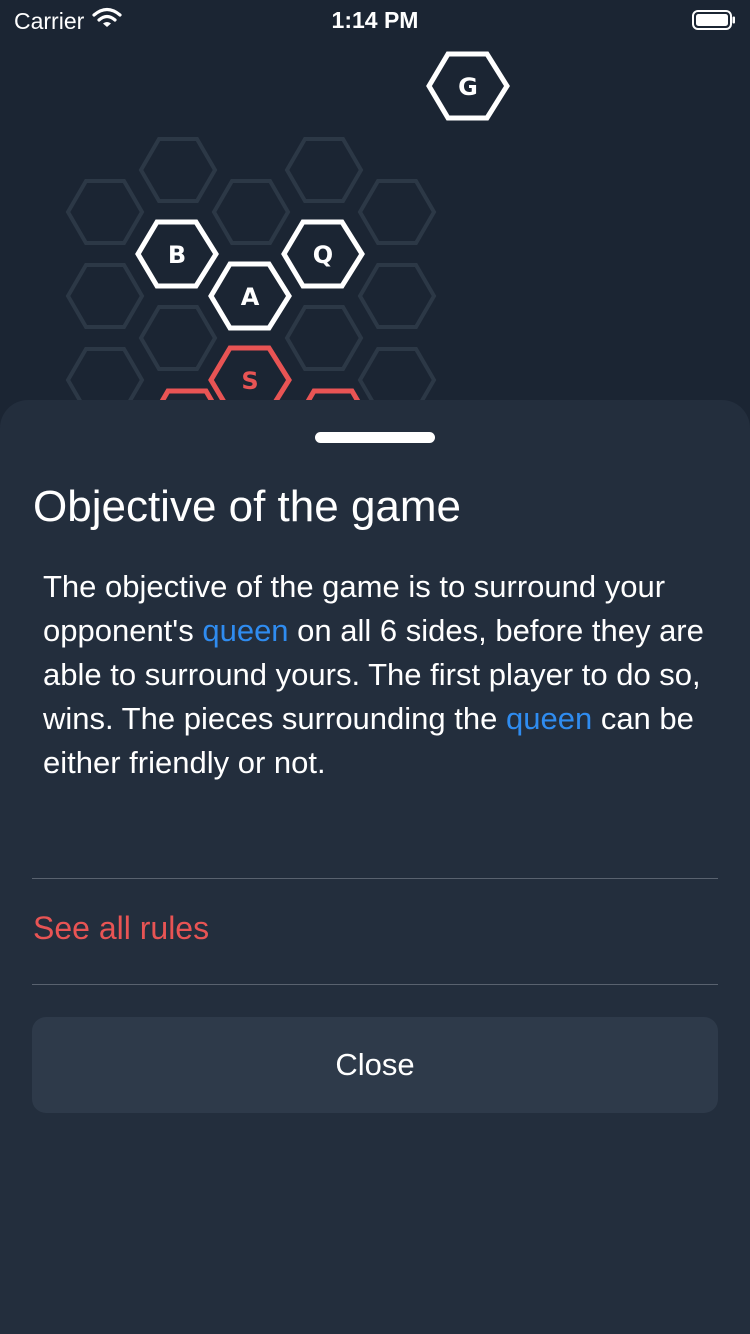 This screenshot has height=1334, width=750. I want to click on see-all-rules-link: See all rules, so click(121, 928).